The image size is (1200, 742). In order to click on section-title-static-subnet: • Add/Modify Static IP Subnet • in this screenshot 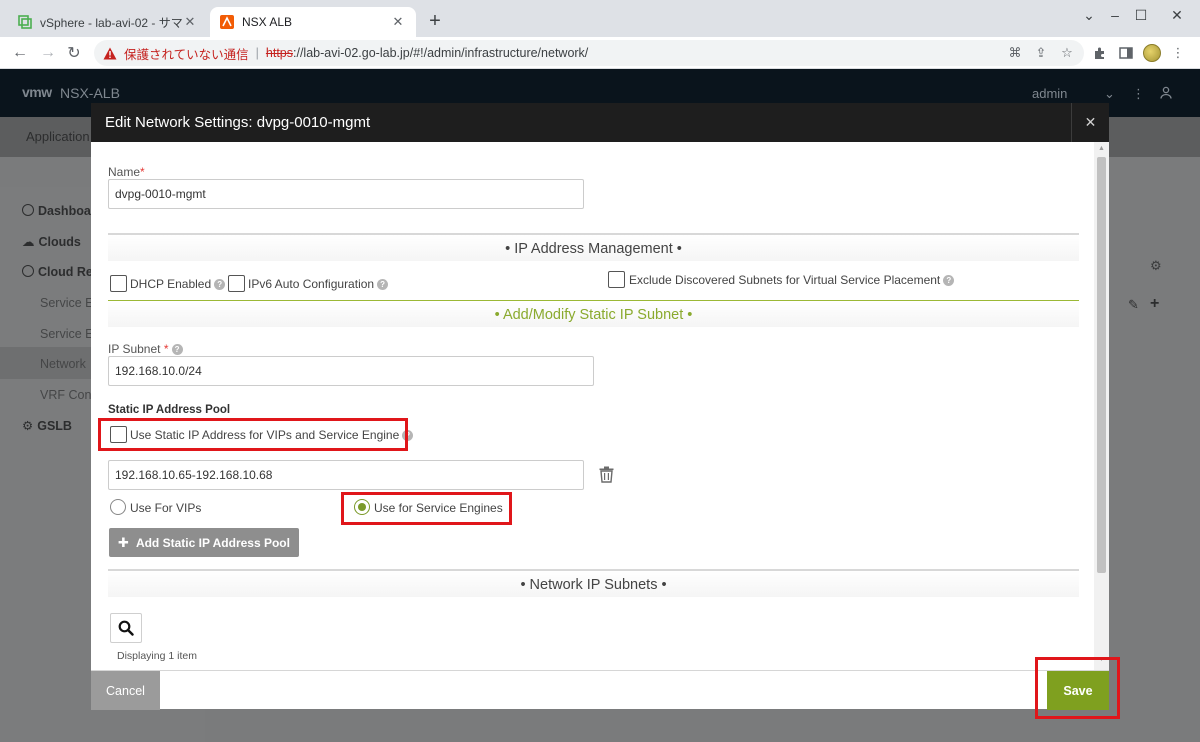, I will do `click(593, 315)`.